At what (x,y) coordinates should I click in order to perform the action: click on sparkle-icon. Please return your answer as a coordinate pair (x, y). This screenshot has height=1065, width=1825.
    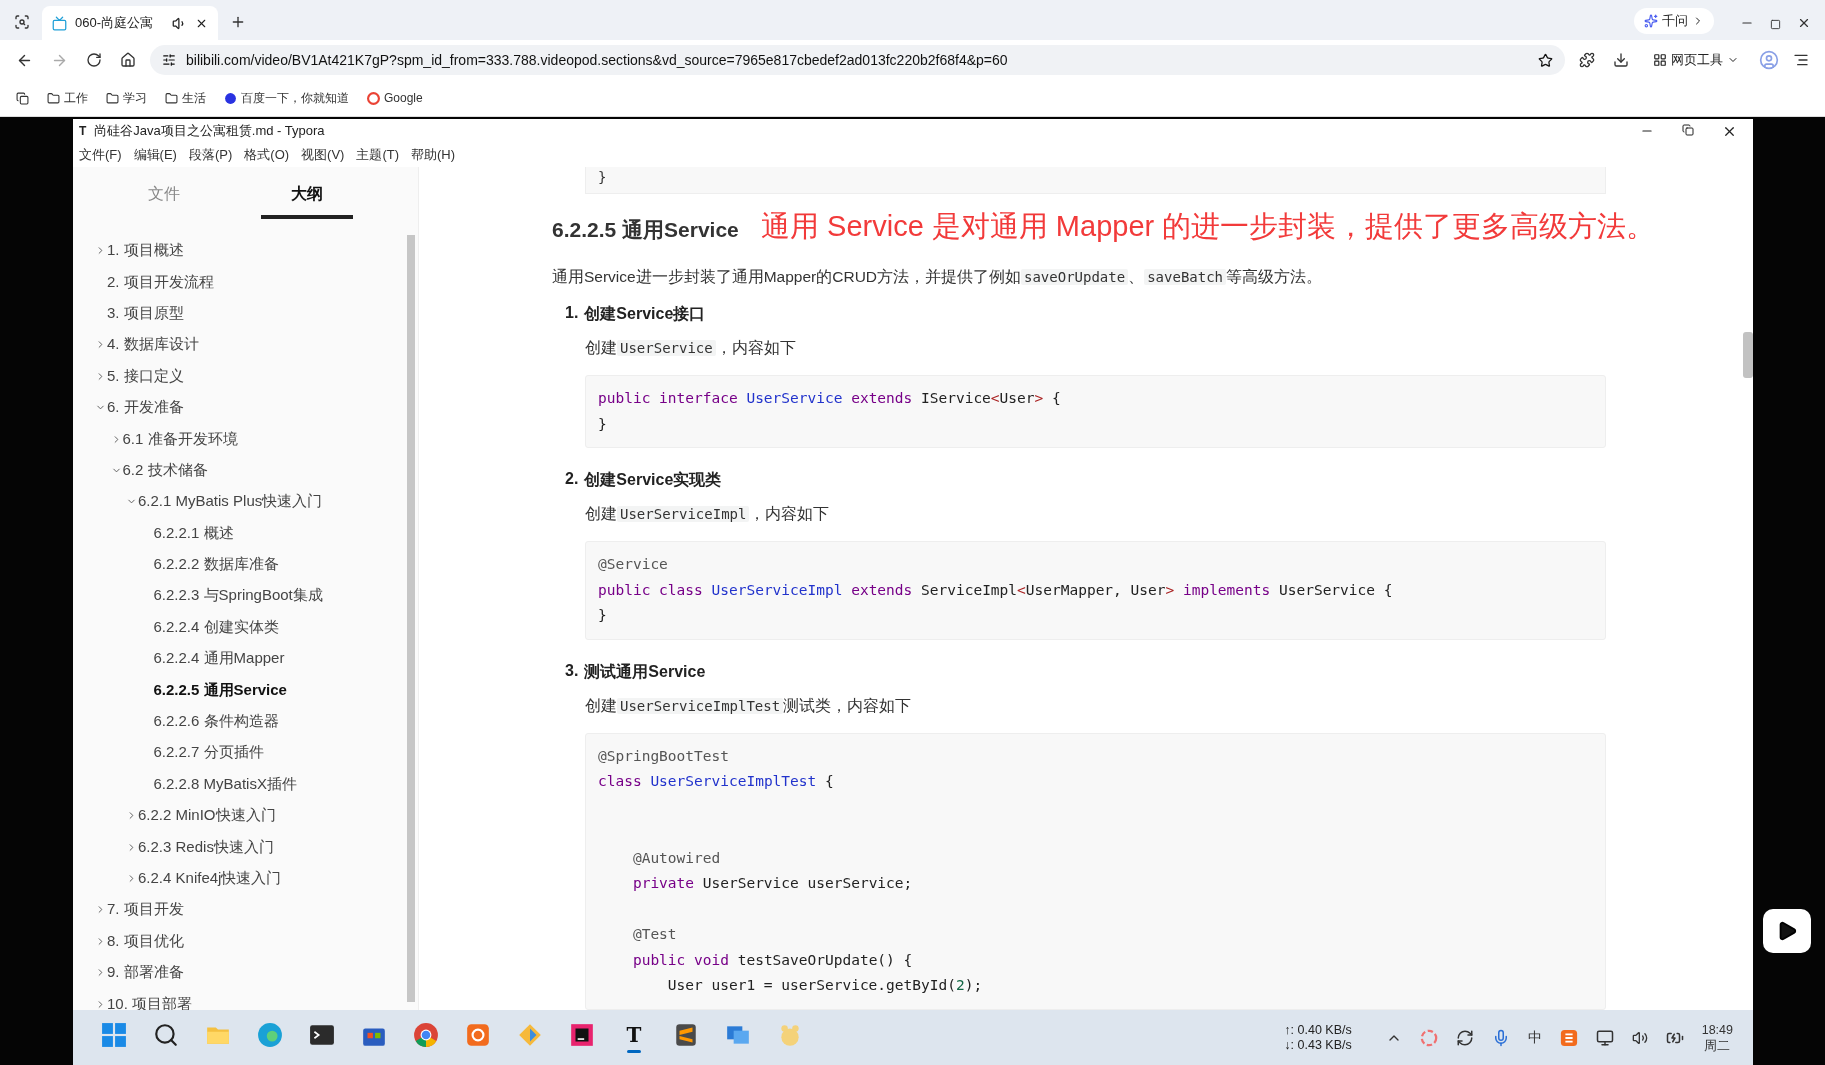
    Looking at the image, I should click on (1651, 21).